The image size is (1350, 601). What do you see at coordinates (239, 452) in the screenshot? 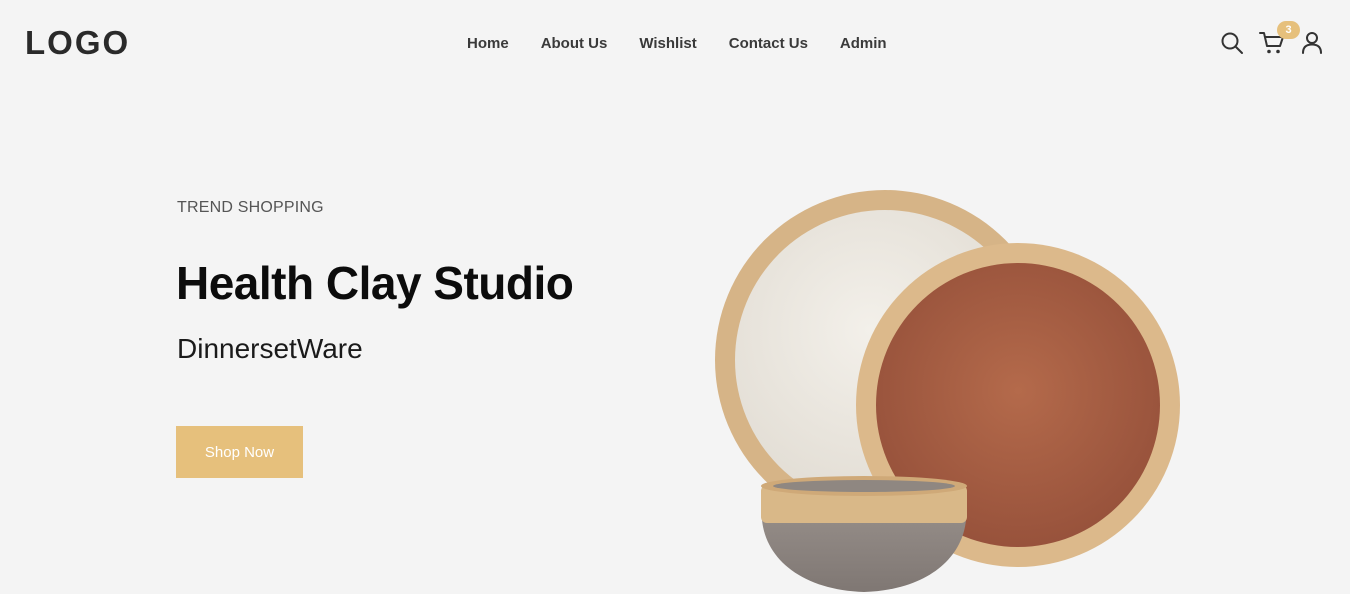
I see `shop-now-button: Shop Now` at bounding box center [239, 452].